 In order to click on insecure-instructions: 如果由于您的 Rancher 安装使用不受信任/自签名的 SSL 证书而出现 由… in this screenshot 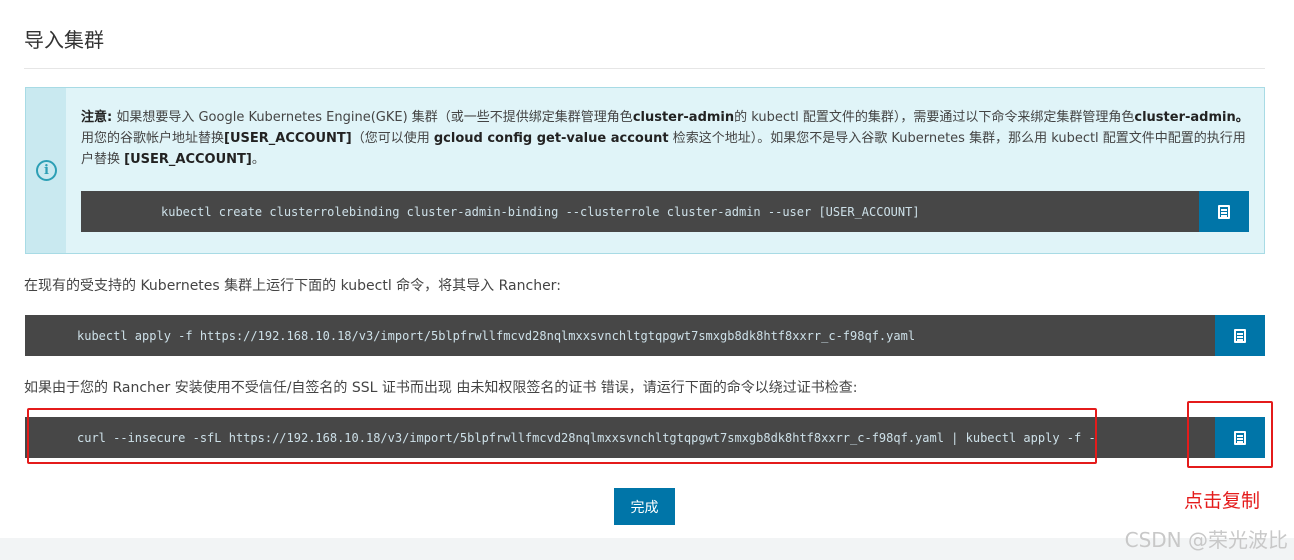, I will do `click(441, 388)`.